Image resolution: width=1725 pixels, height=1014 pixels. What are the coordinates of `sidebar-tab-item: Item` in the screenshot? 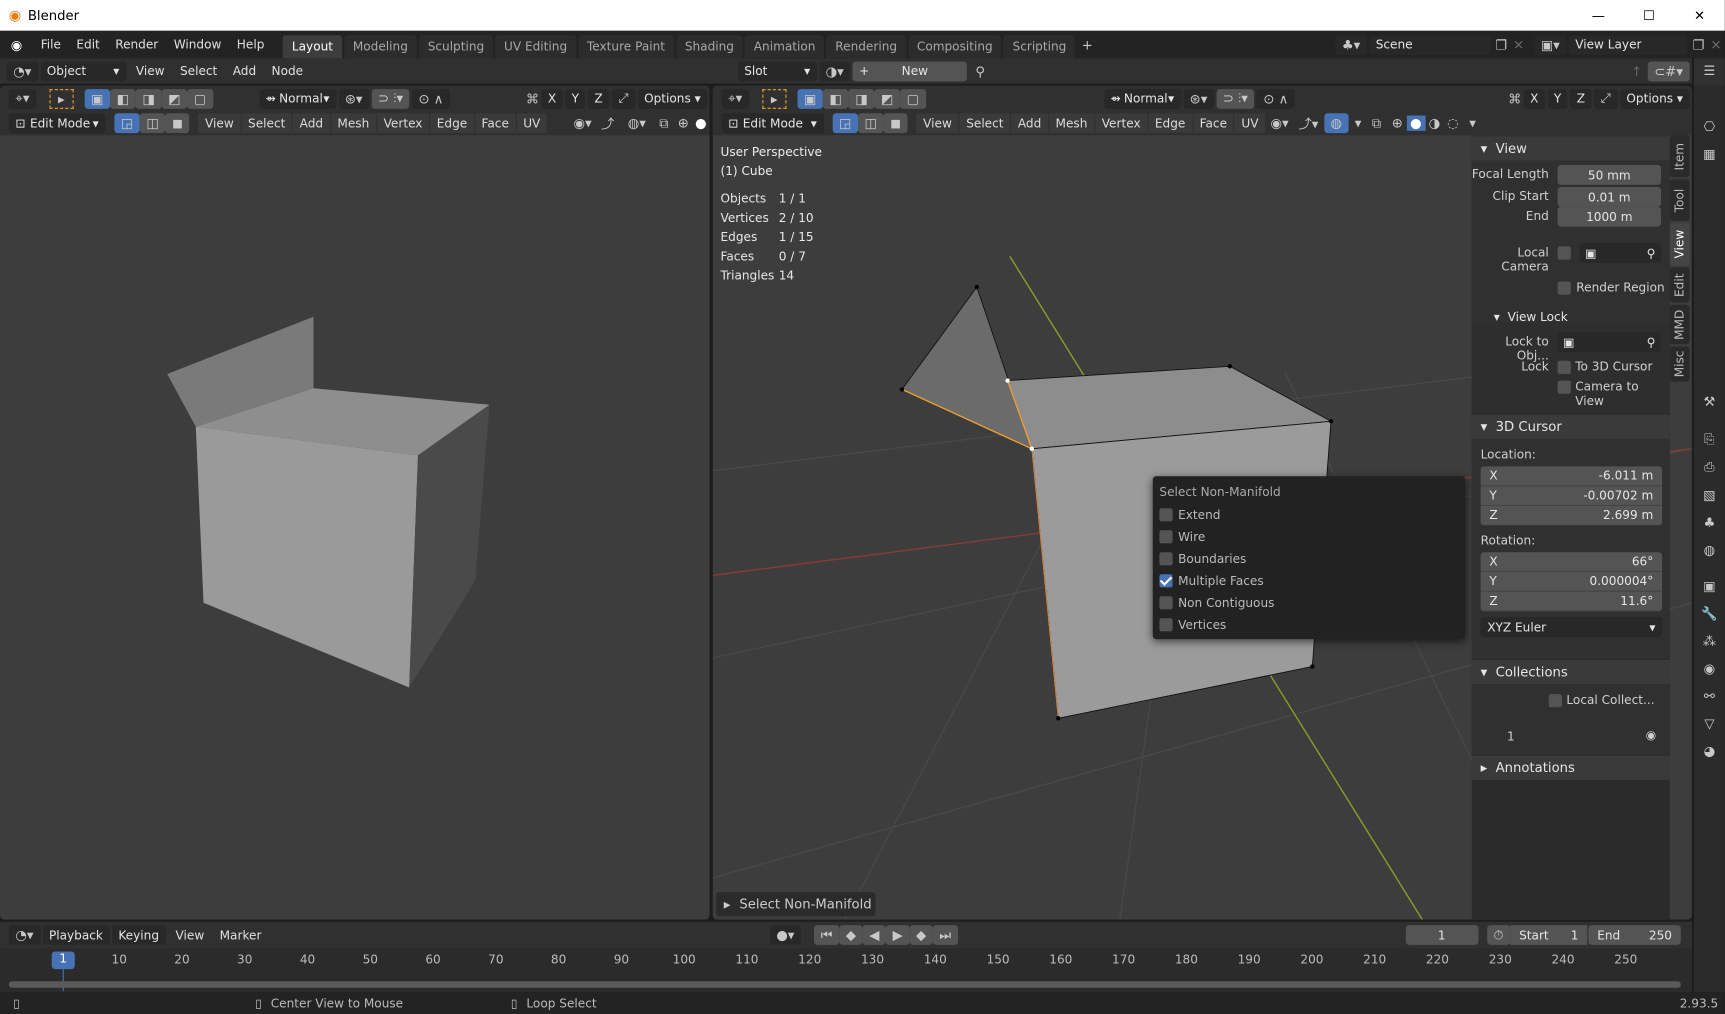 It's located at (1679, 156).